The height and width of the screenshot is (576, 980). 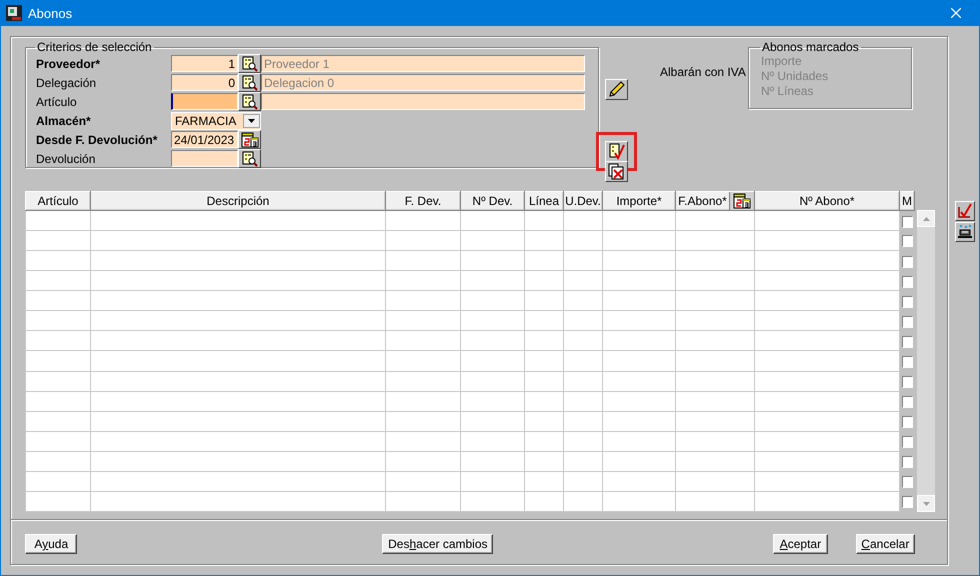 What do you see at coordinates (57, 101) in the screenshot?
I see `field-label: Artículo` at bounding box center [57, 101].